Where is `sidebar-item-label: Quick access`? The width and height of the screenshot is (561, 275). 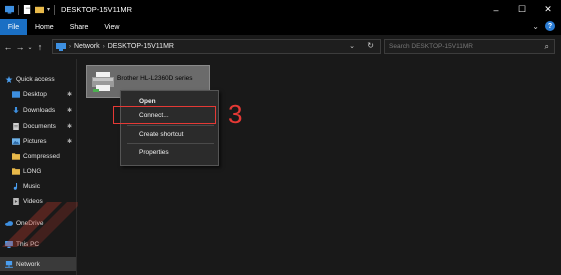
sidebar-item-label: Quick access is located at coordinates (35, 79).